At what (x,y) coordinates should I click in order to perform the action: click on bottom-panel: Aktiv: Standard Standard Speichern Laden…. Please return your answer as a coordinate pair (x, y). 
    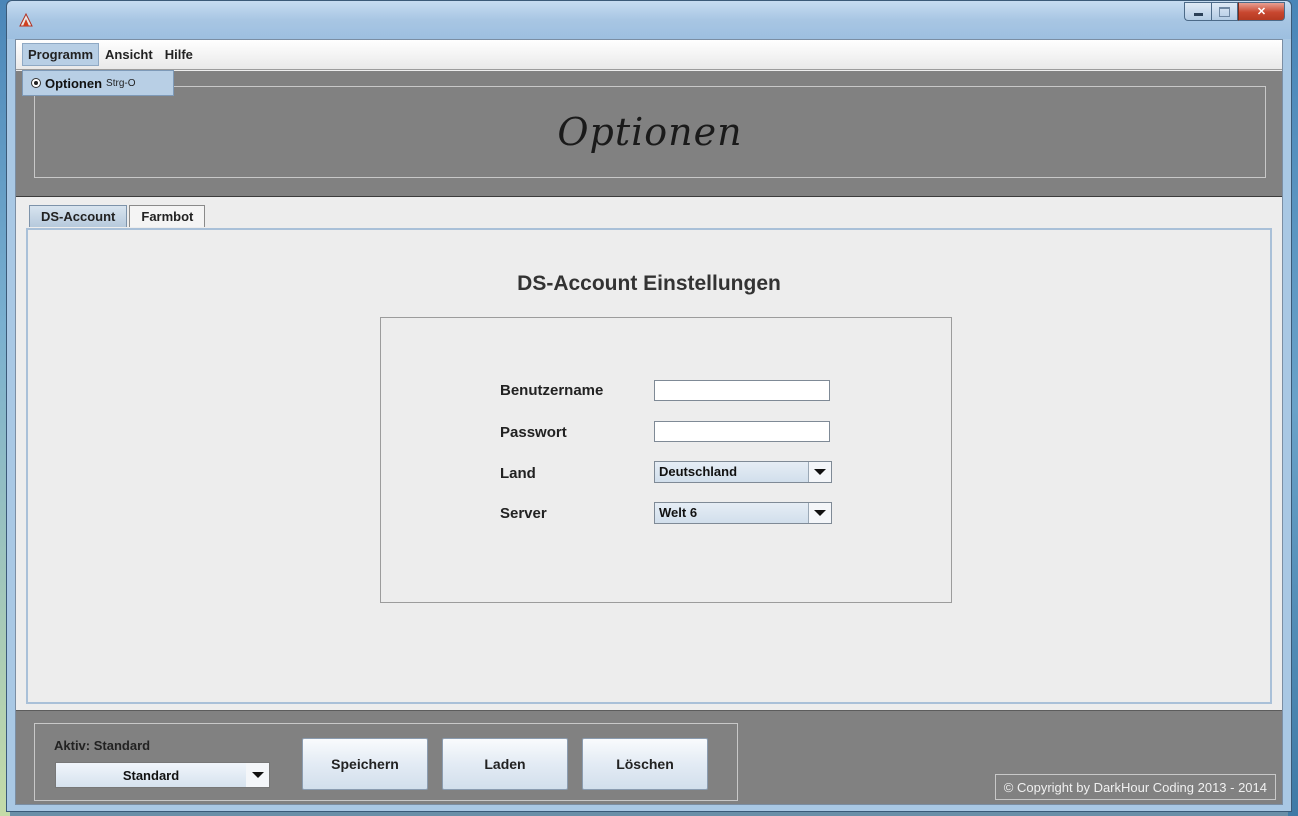
    Looking at the image, I should click on (649, 757).